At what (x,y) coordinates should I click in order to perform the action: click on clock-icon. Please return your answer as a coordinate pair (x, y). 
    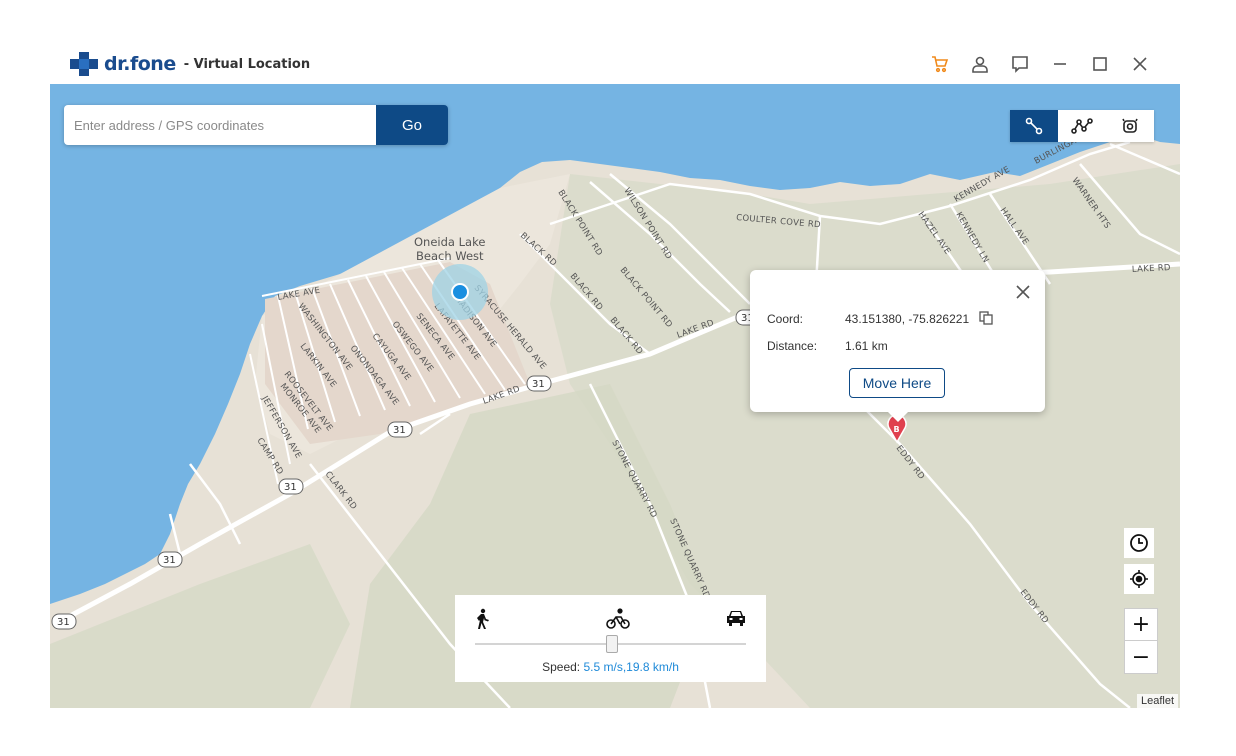
    Looking at the image, I should click on (1139, 543).